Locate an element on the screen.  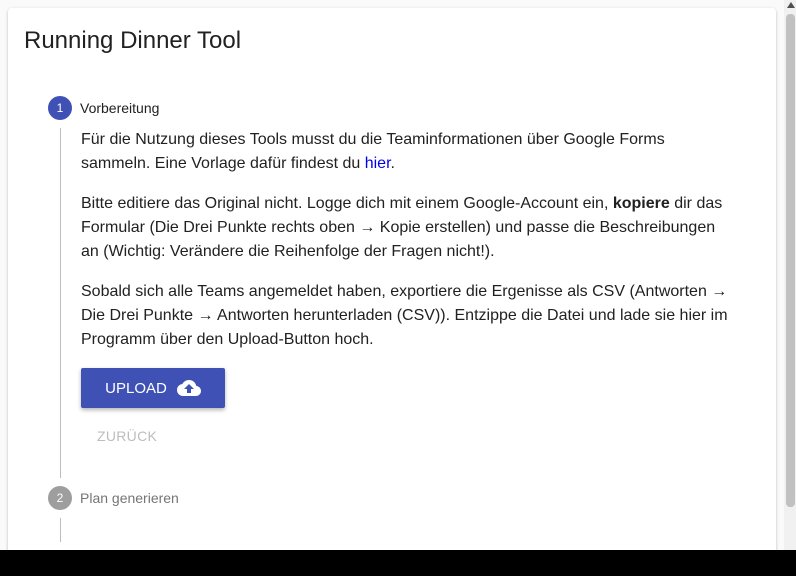
step-2-indicator: 2 is located at coordinates (60, 498).